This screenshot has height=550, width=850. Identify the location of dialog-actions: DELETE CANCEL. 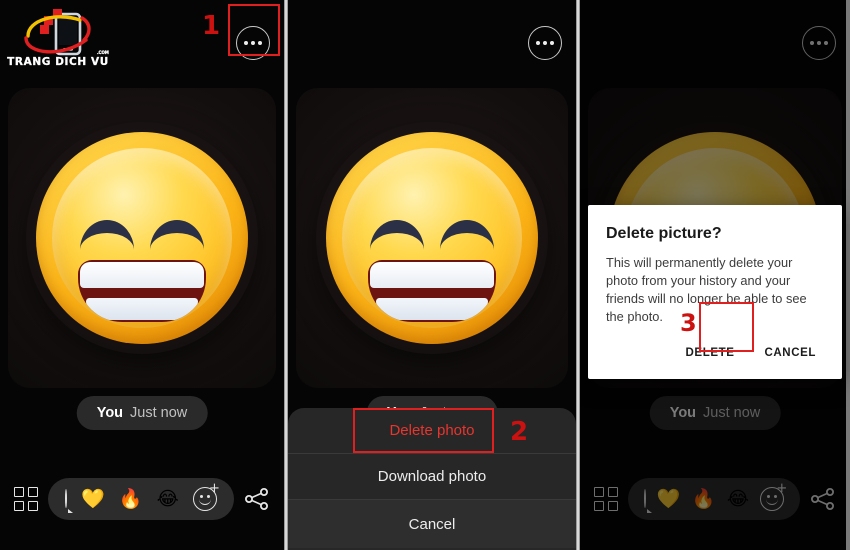
(715, 356).